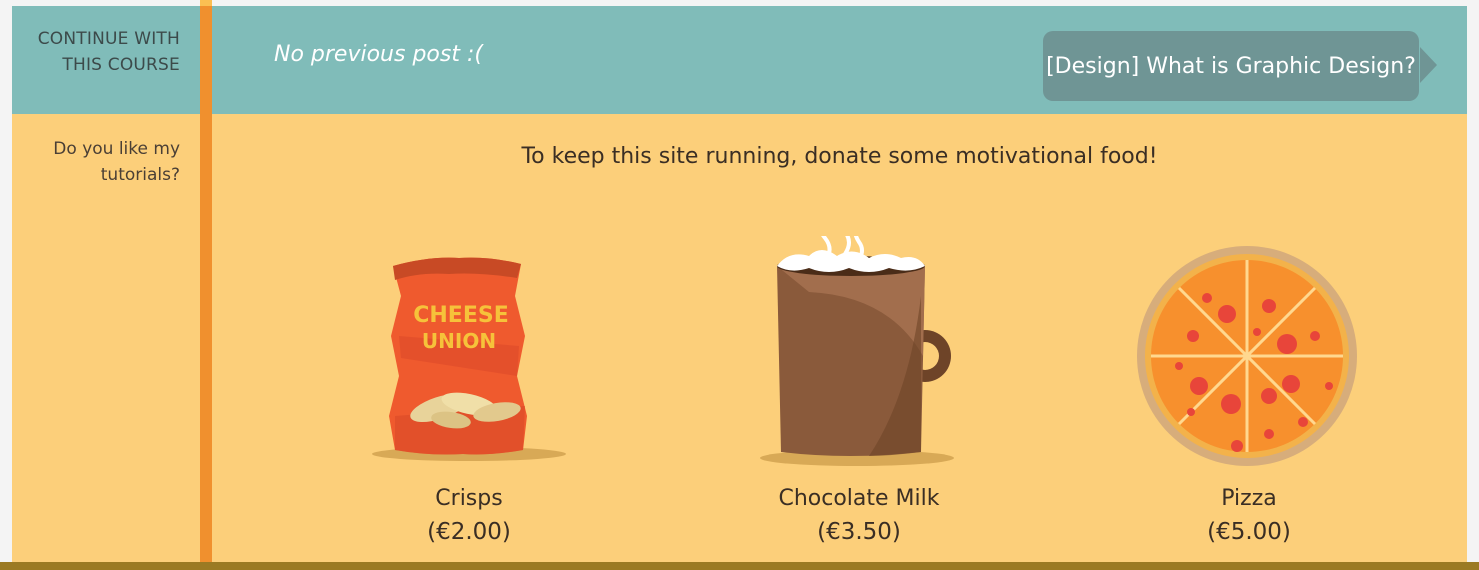 This screenshot has width=1479, height=570. I want to click on previous-post-text: No previous post :(, so click(378, 54).